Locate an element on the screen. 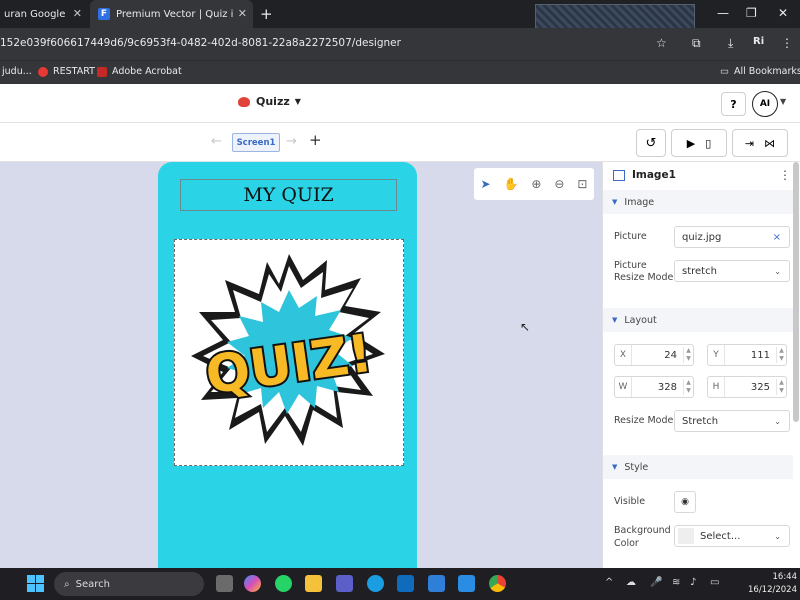 This screenshot has height=600, width=800. section-title: Image is located at coordinates (639, 202).